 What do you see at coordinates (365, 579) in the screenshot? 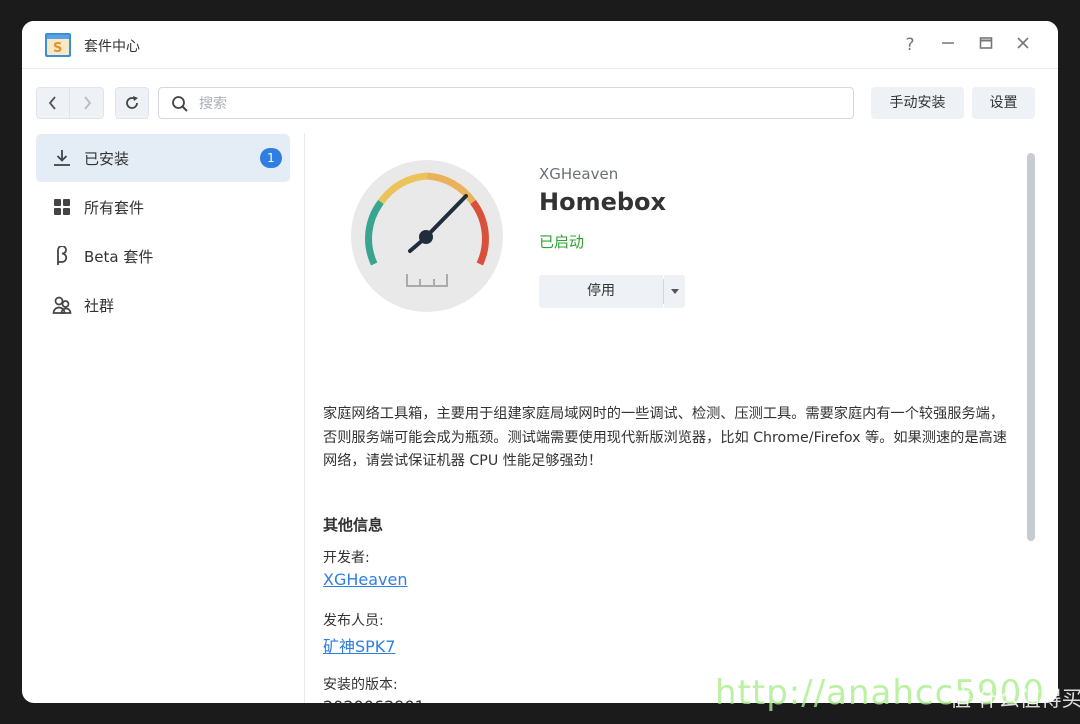
I see `developer-link: XGHeaven` at bounding box center [365, 579].